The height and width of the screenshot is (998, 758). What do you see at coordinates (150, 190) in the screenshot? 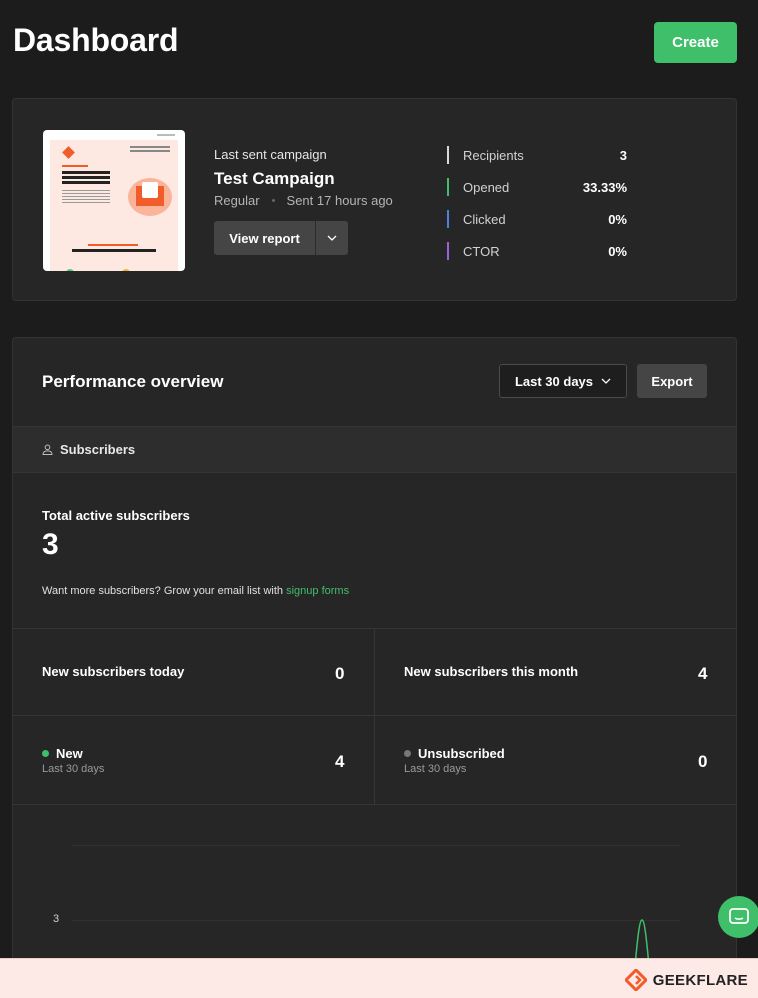
I see `thumbnail-letter` at bounding box center [150, 190].